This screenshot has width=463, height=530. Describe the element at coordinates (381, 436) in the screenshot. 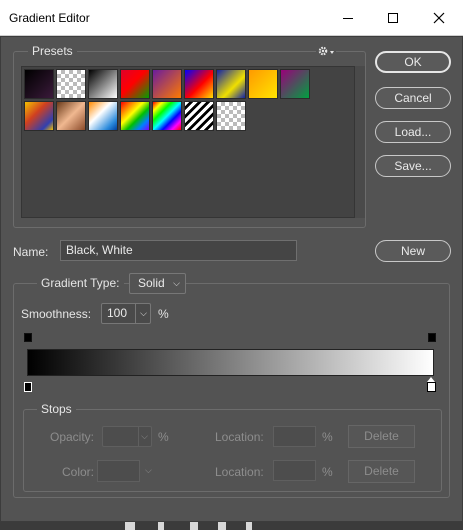

I see `opacity-delete-button: Delete` at that location.